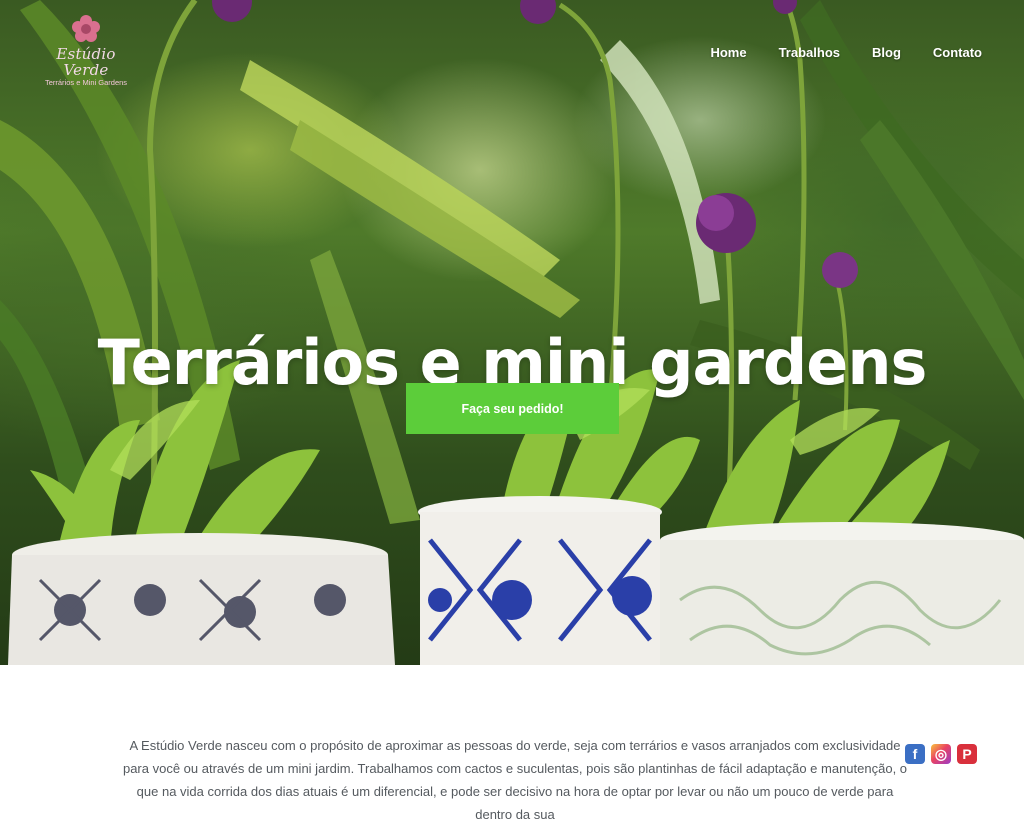  I want to click on logo-tagline: Terrários e Mini Gardens, so click(86, 82).